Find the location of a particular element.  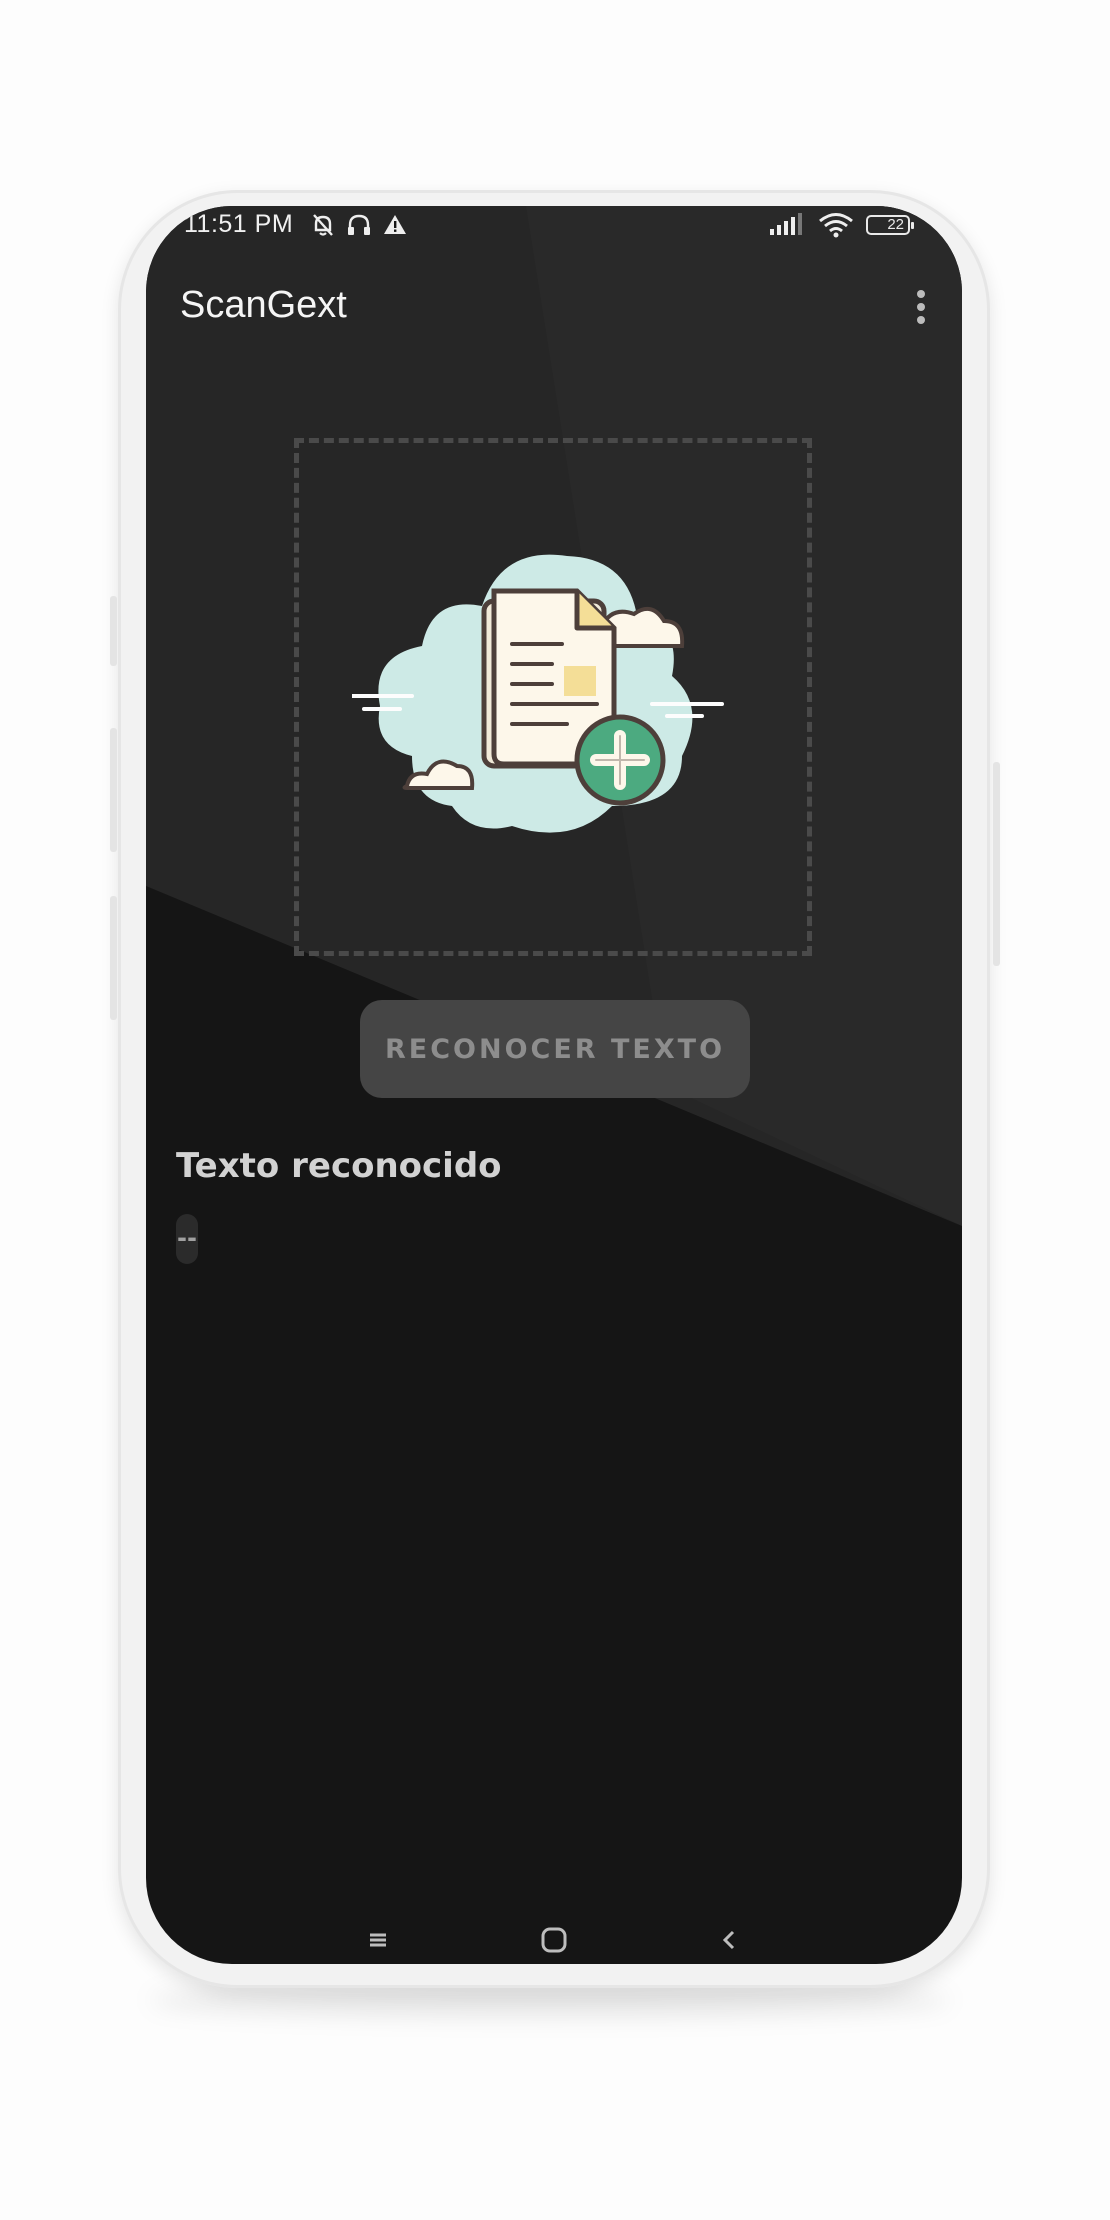

app-title: ScanGext is located at coordinates (263, 305).